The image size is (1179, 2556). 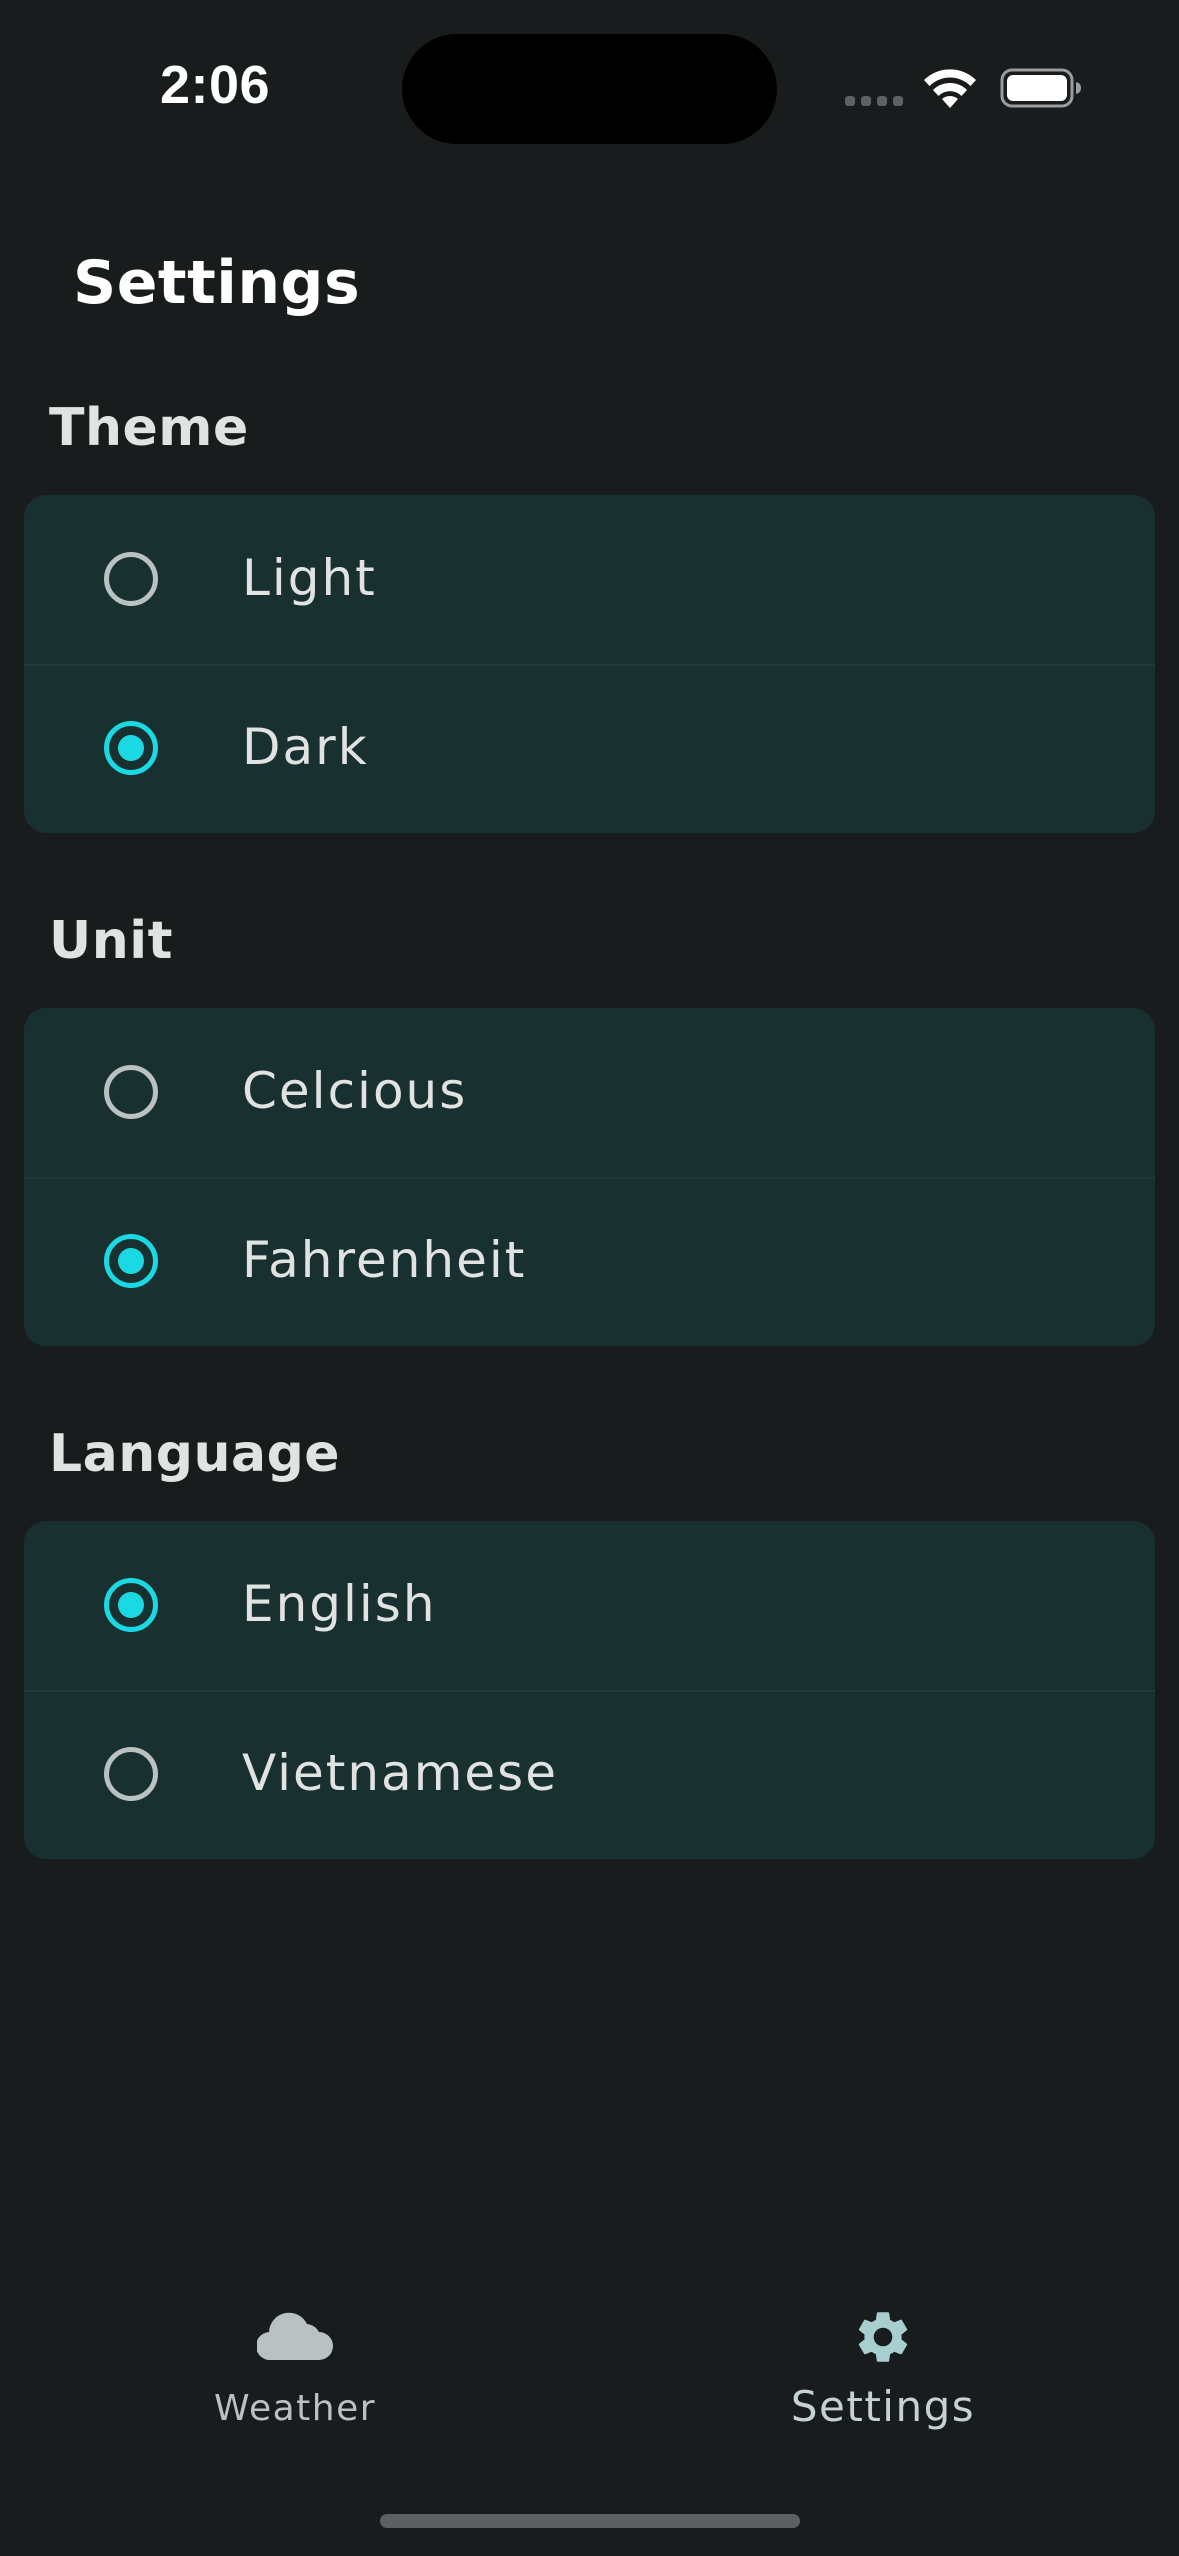 What do you see at coordinates (309, 578) in the screenshot?
I see `option-label-light: Light` at bounding box center [309, 578].